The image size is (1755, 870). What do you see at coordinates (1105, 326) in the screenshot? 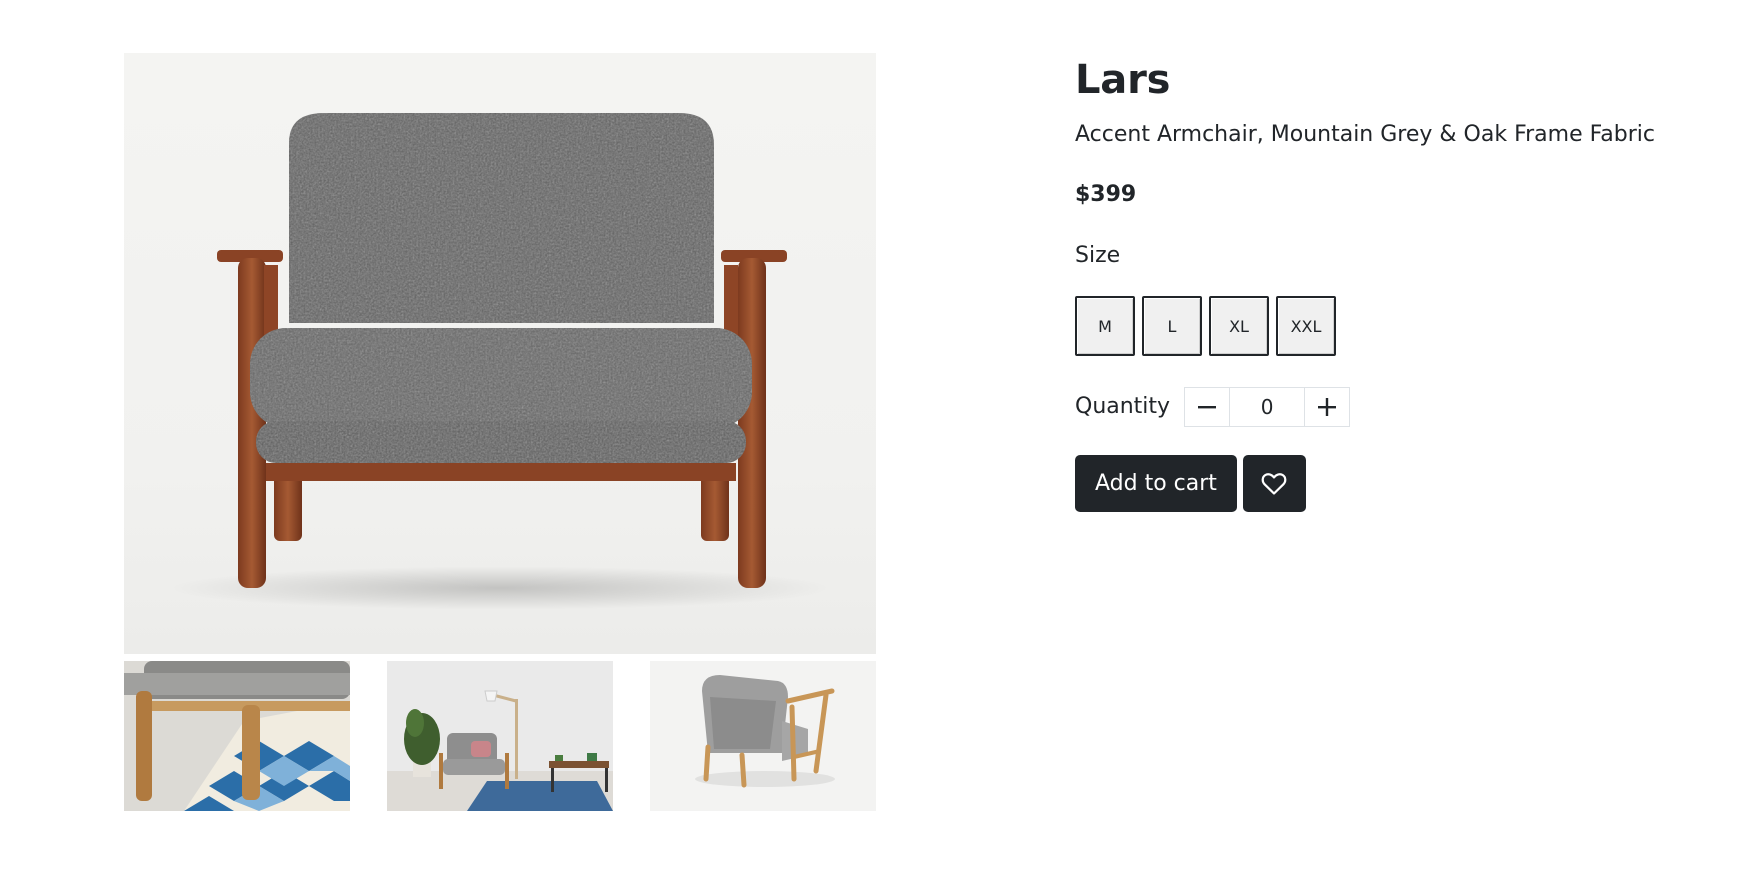
I see `size-option-m: M` at bounding box center [1105, 326].